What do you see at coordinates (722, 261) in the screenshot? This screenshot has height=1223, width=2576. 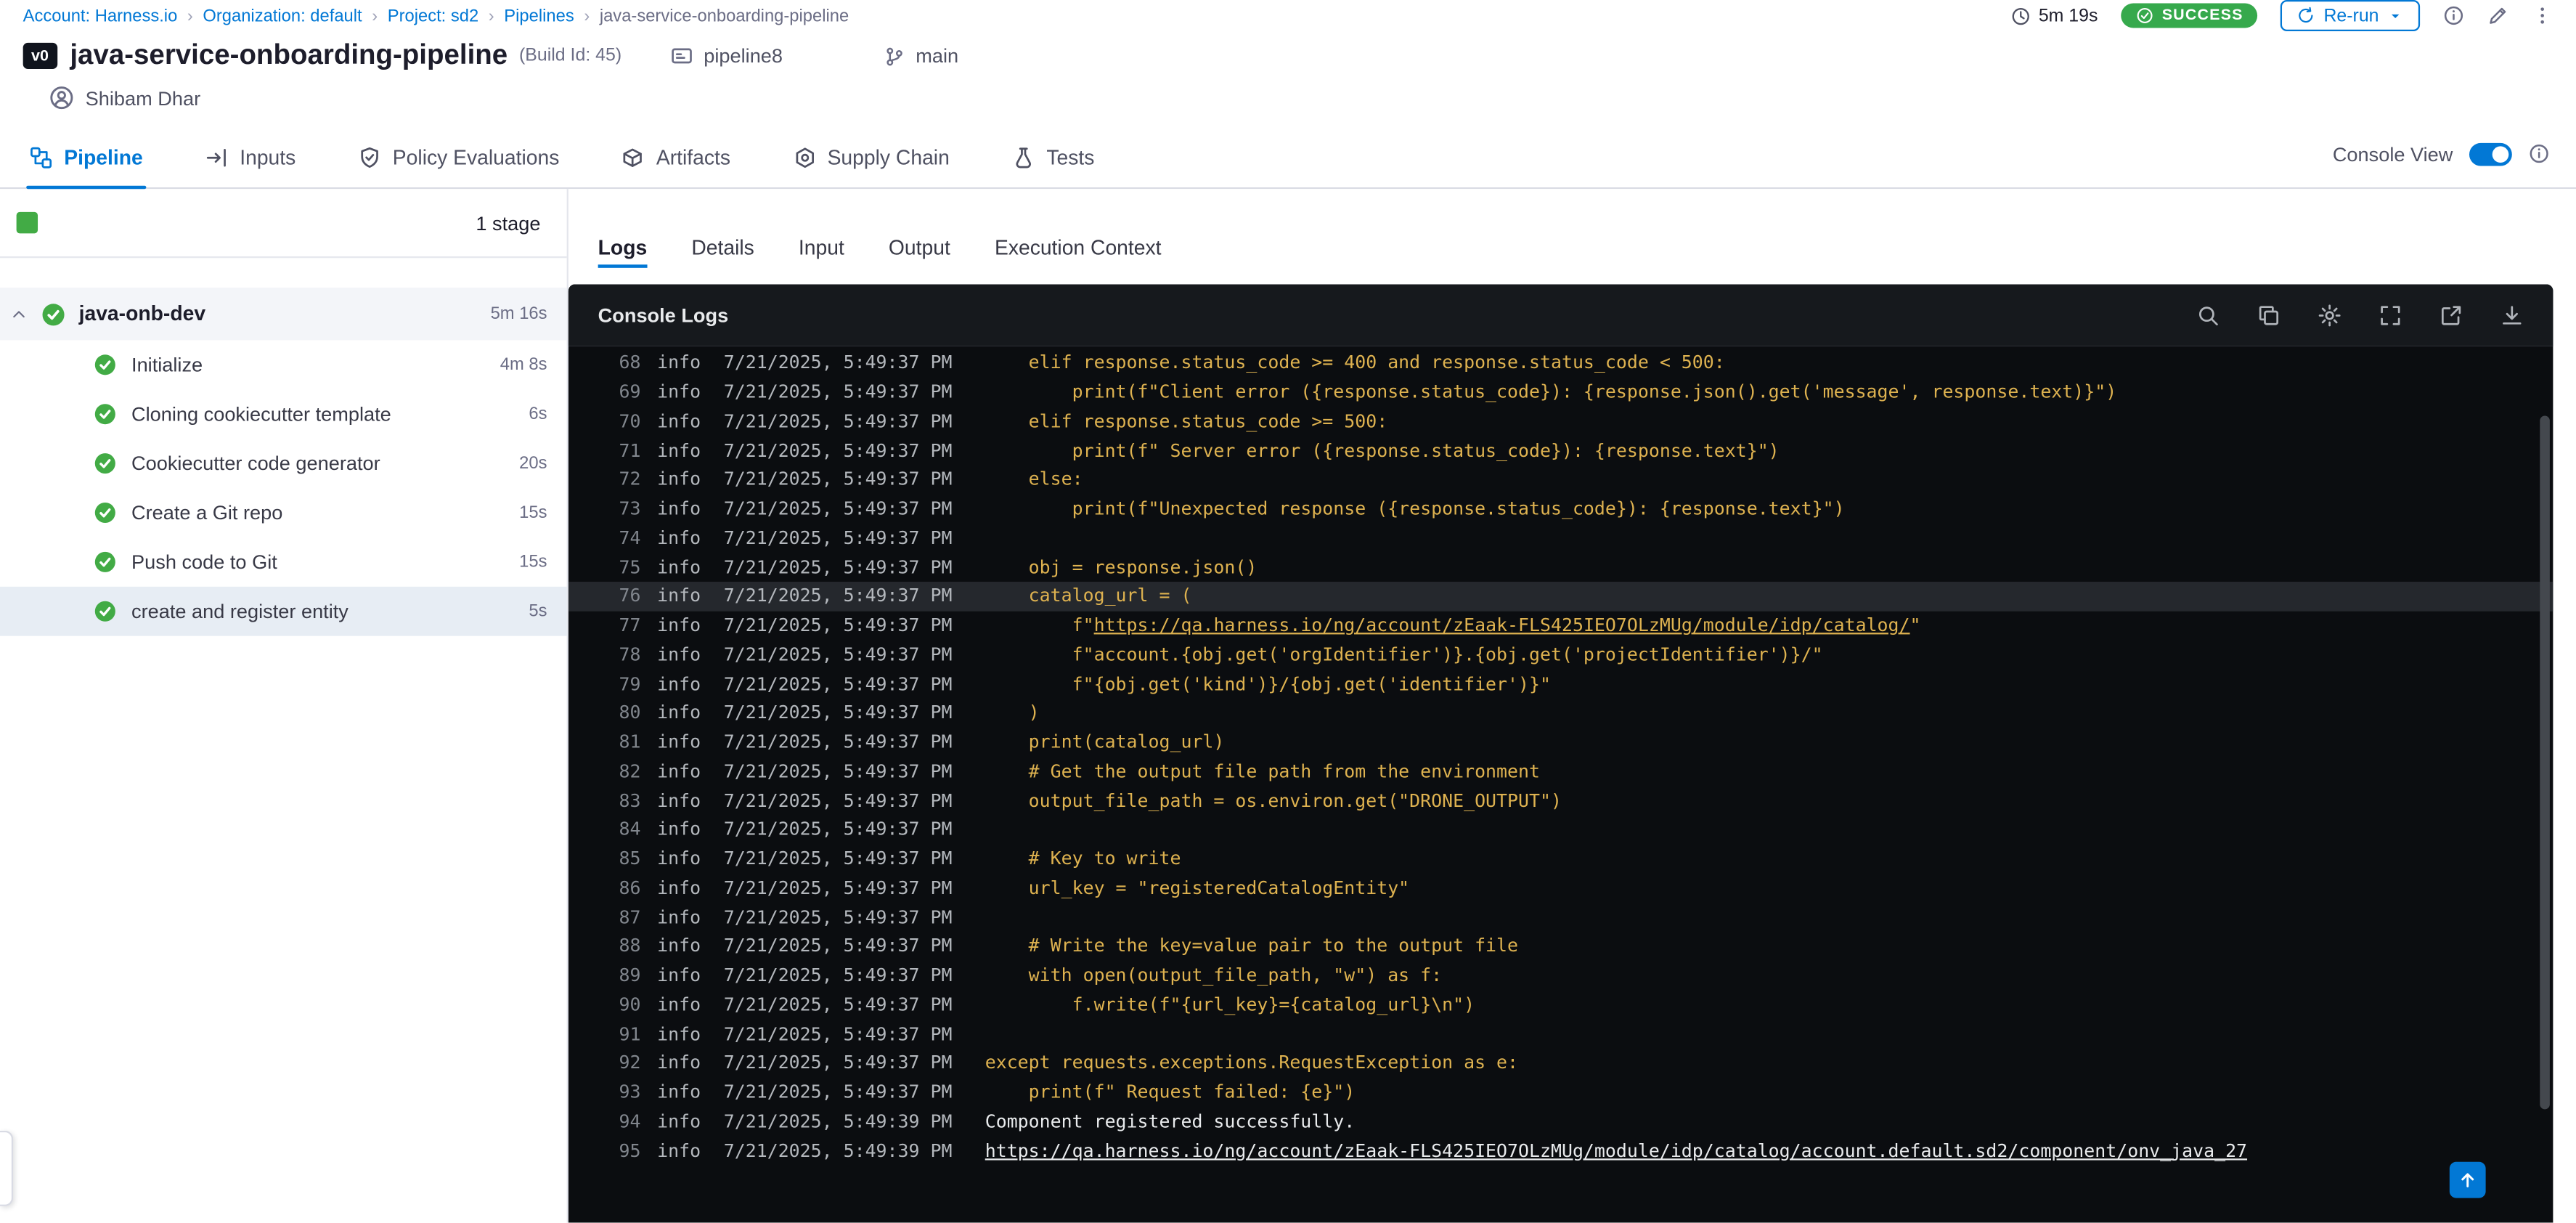 I see `log-tab-details: Details` at bounding box center [722, 261].